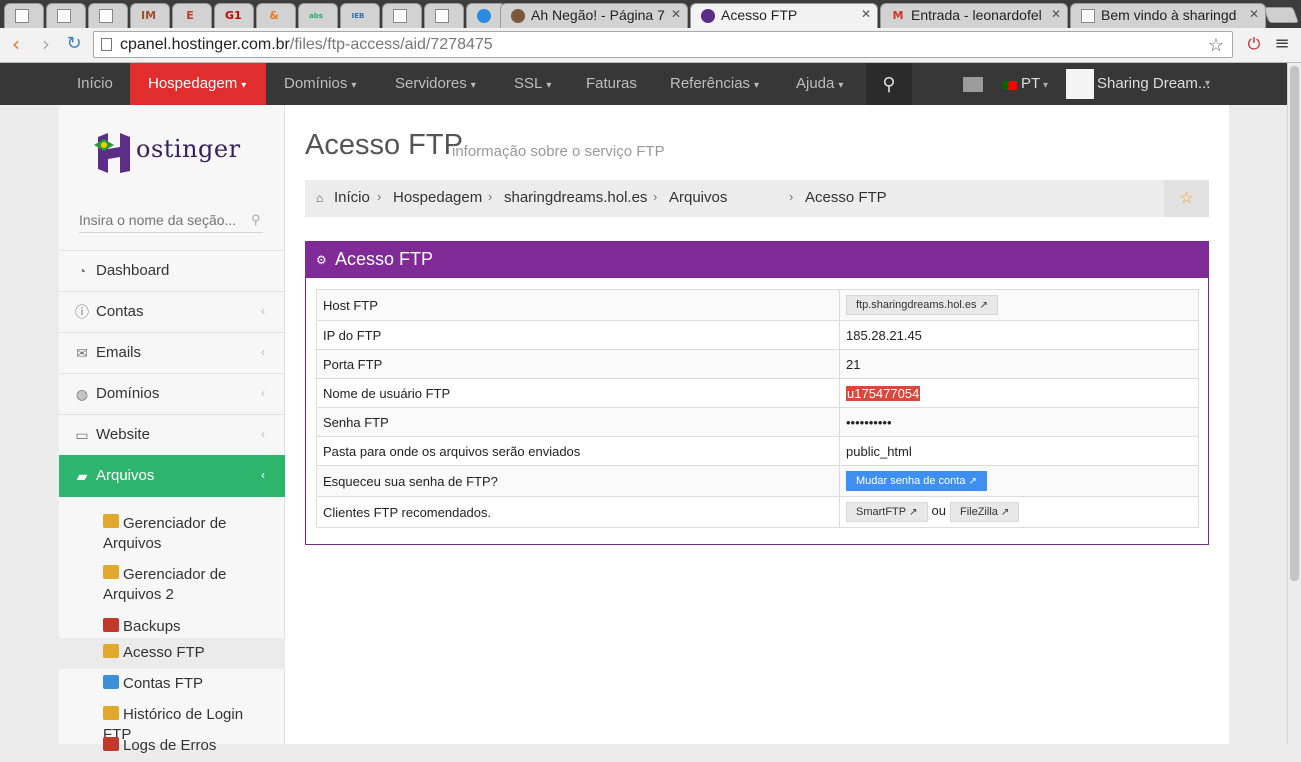 This screenshot has height=762, width=1301. Describe the element at coordinates (1031, 83) in the screenshot. I see `language-label: PT` at that location.